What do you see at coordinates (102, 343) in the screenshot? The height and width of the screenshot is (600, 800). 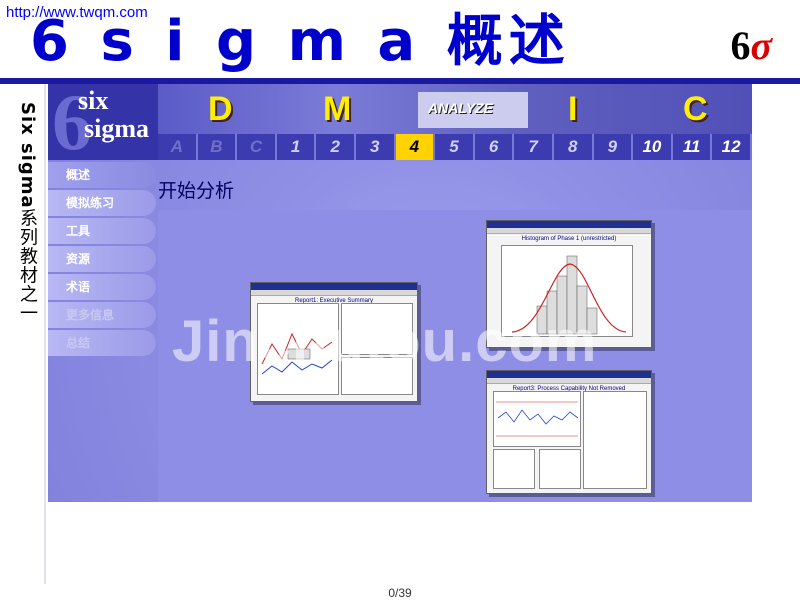 I see `menu-item-summary: 总结` at bounding box center [102, 343].